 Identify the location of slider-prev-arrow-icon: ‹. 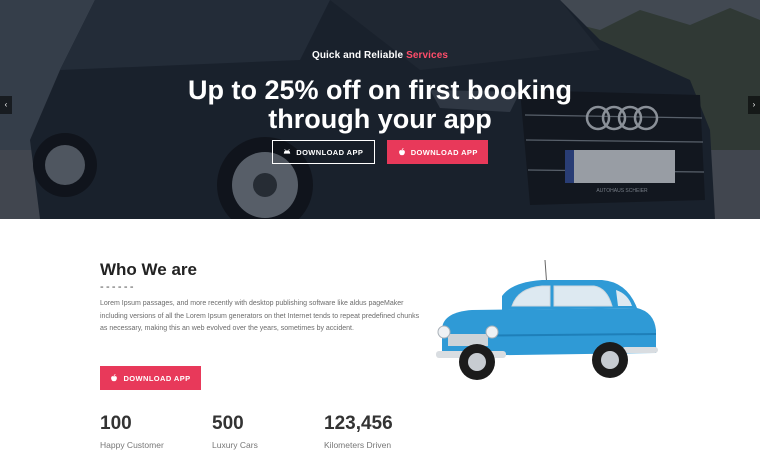
(6, 105).